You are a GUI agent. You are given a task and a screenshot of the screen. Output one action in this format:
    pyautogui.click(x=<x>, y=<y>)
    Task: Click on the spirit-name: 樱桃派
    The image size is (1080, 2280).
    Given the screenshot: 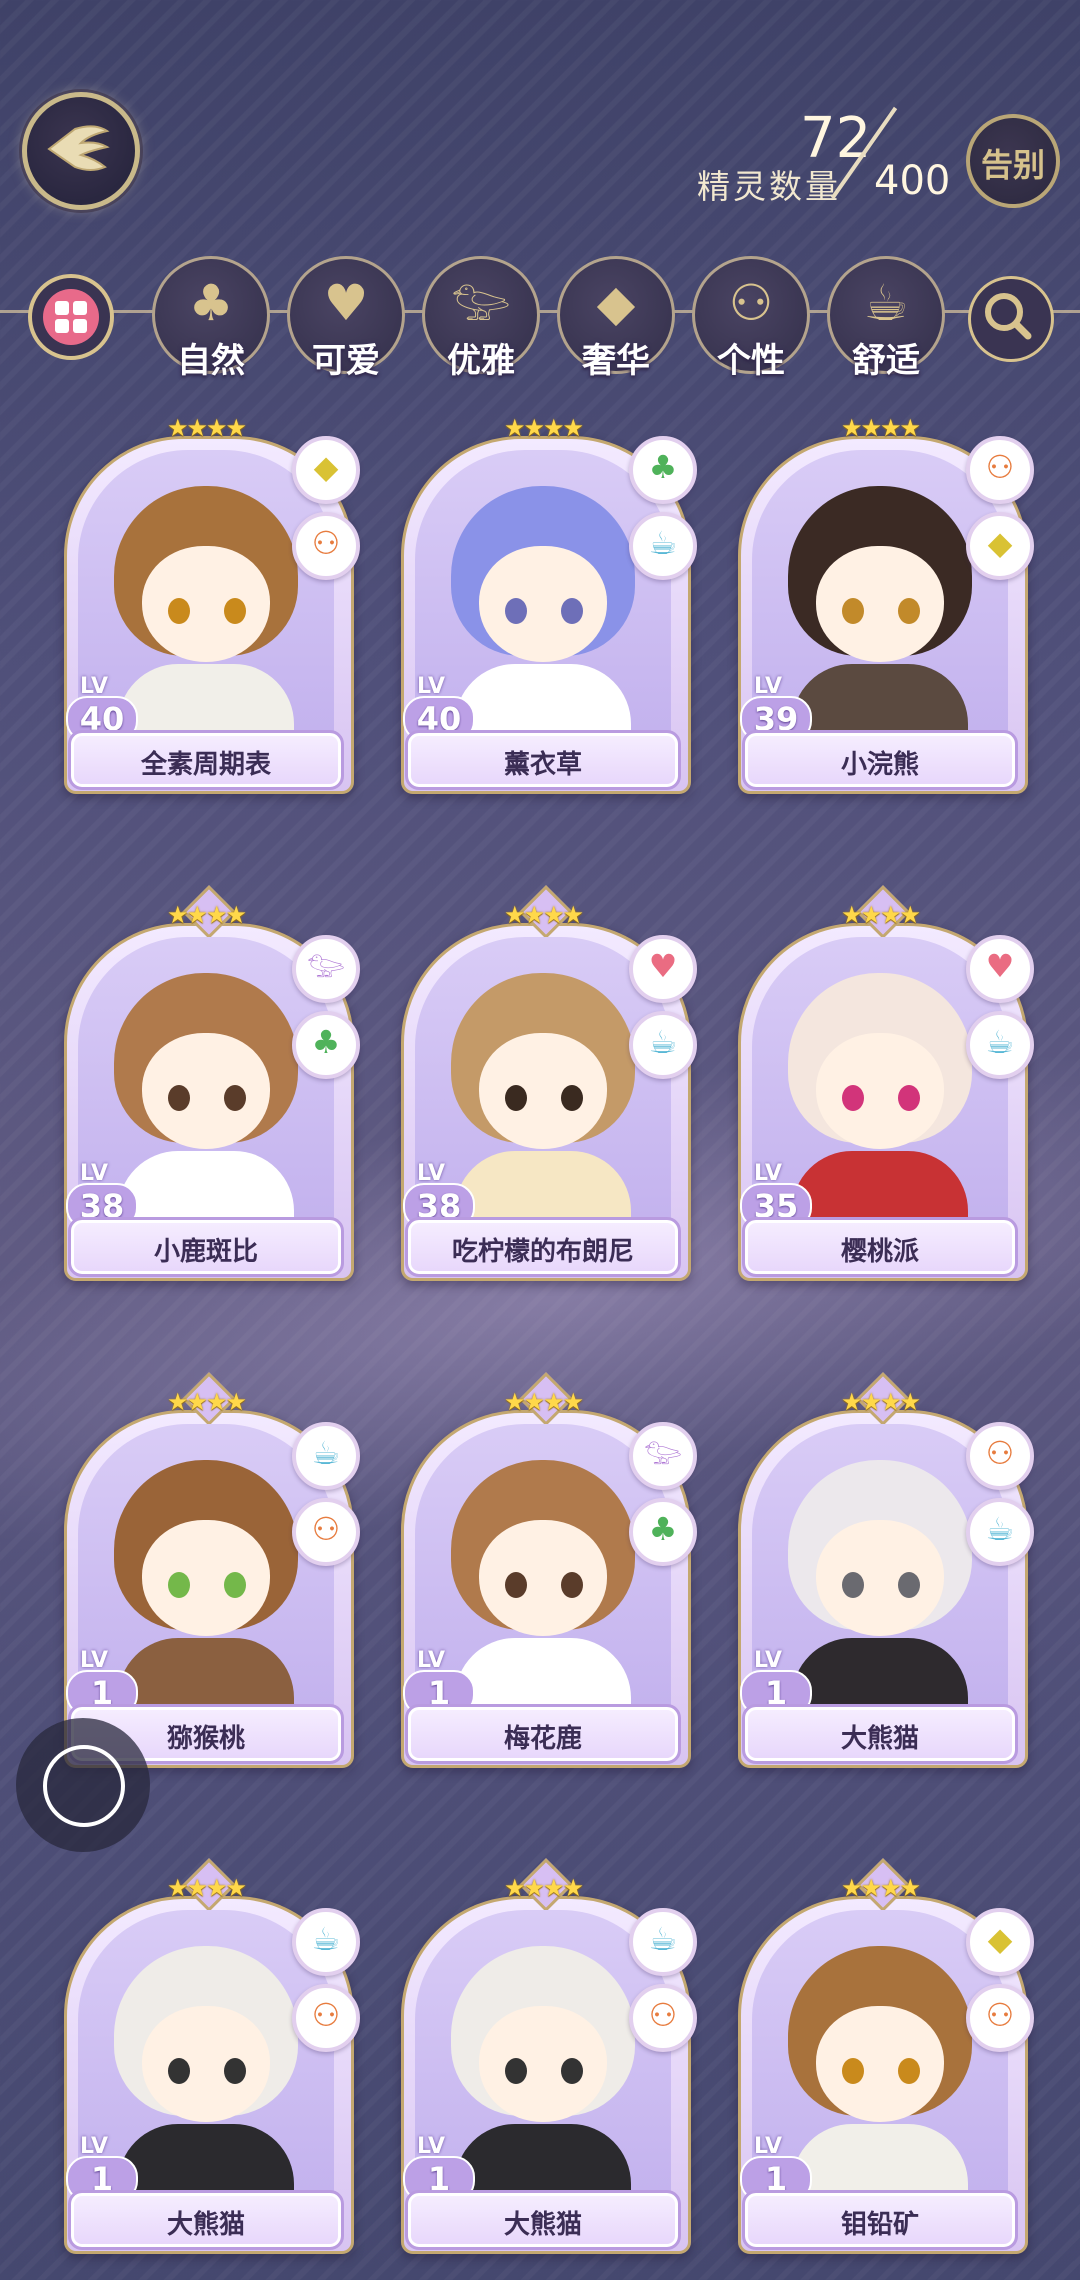 What is the action you would take?
    pyautogui.click(x=879, y=1252)
    